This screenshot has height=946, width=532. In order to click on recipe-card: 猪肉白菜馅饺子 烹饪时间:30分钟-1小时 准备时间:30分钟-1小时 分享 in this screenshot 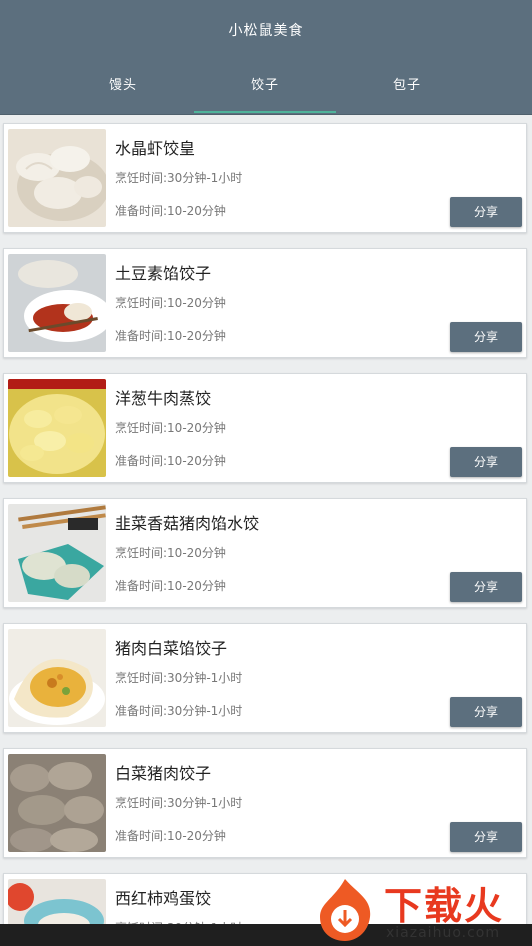, I will do `click(265, 678)`.